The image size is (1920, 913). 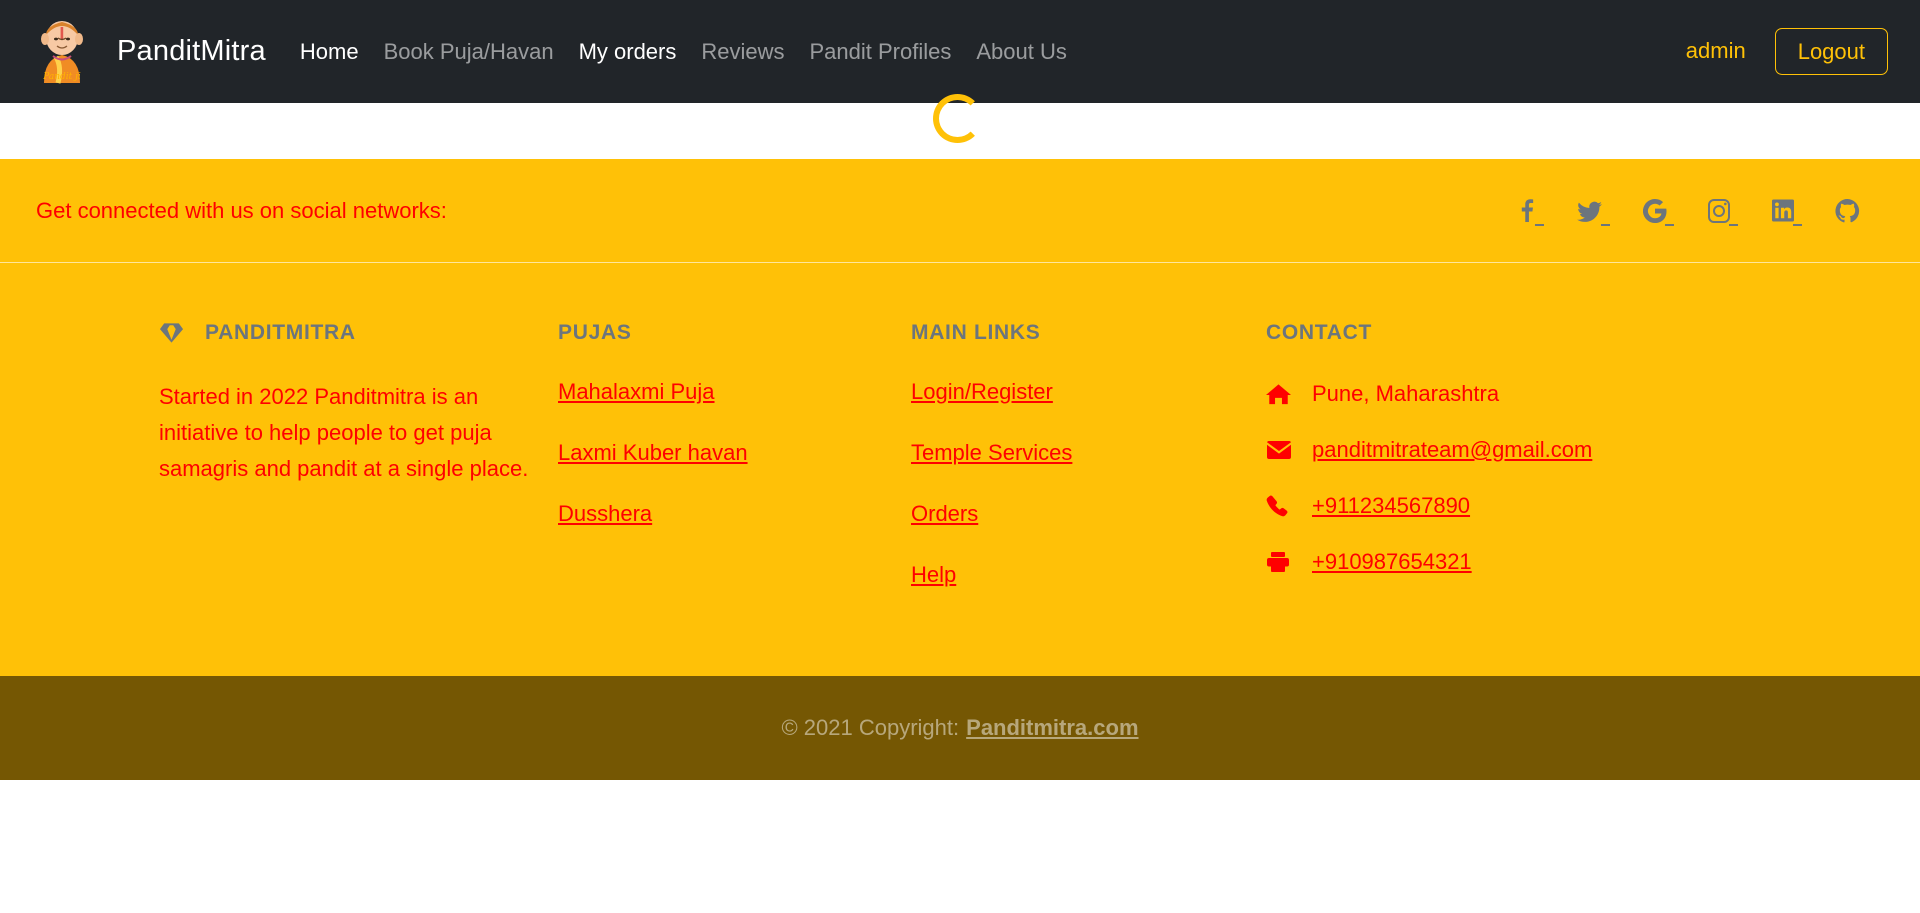 What do you see at coordinates (280, 332) in the screenshot?
I see `footer-about-heading-text: PANDITMITRA` at bounding box center [280, 332].